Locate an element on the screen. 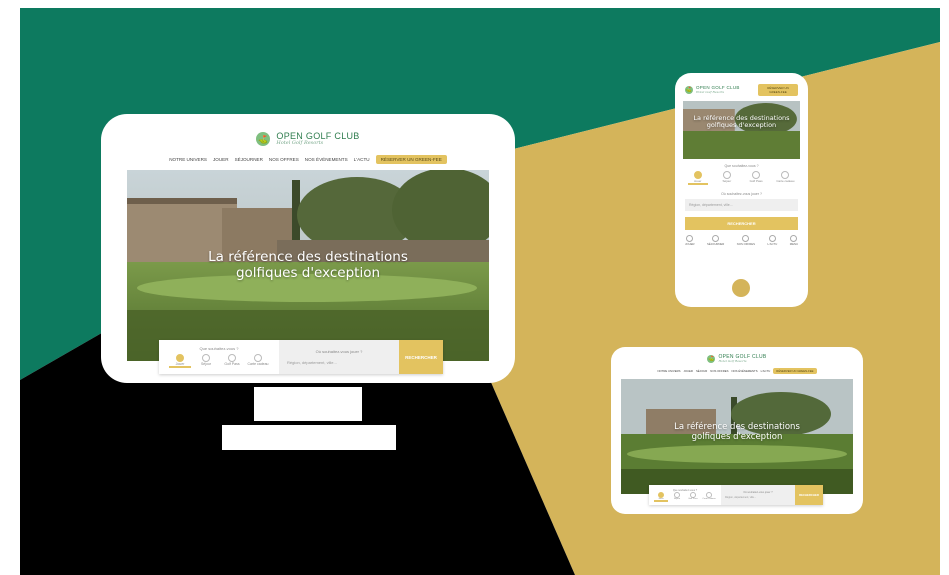  nav-item-jouer: JOUER is located at coordinates (221, 159).